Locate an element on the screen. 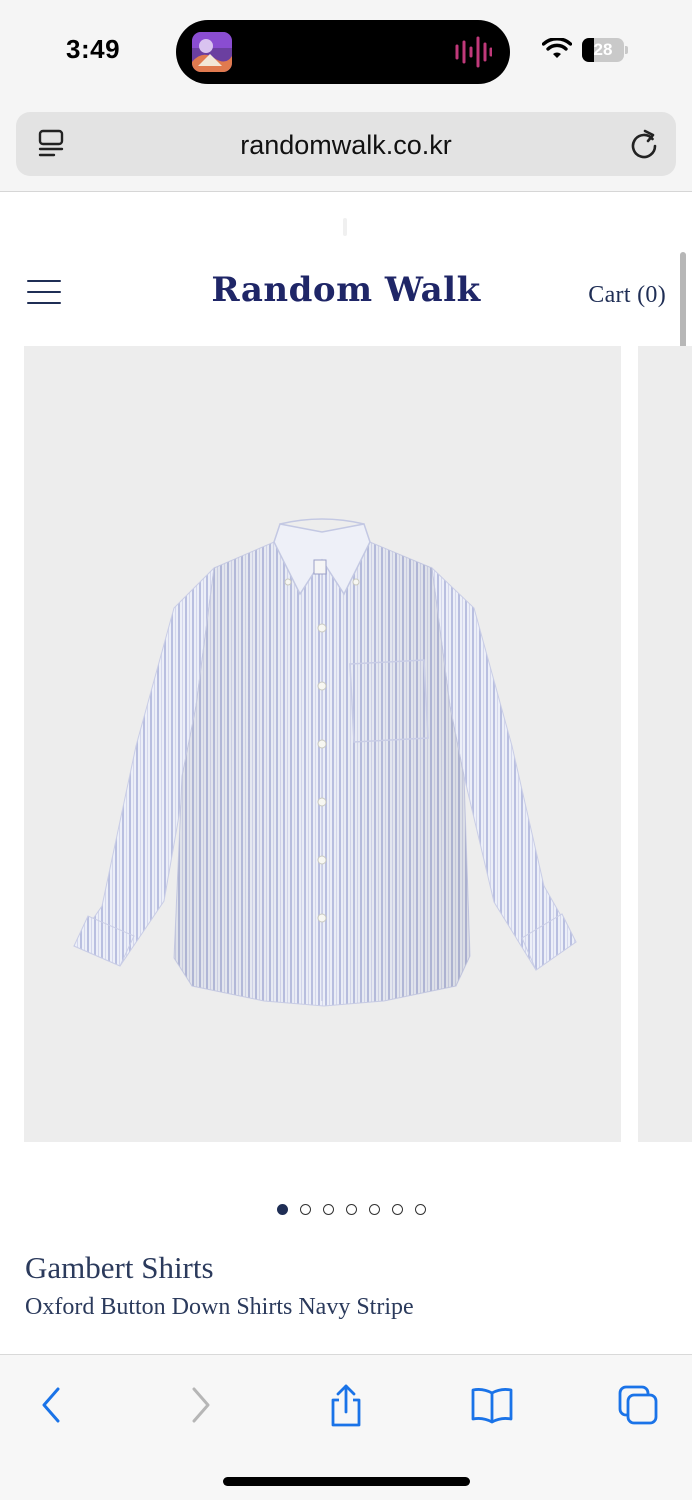 The height and width of the screenshot is (1500, 692). status-time: 3:49 is located at coordinates (93, 49).